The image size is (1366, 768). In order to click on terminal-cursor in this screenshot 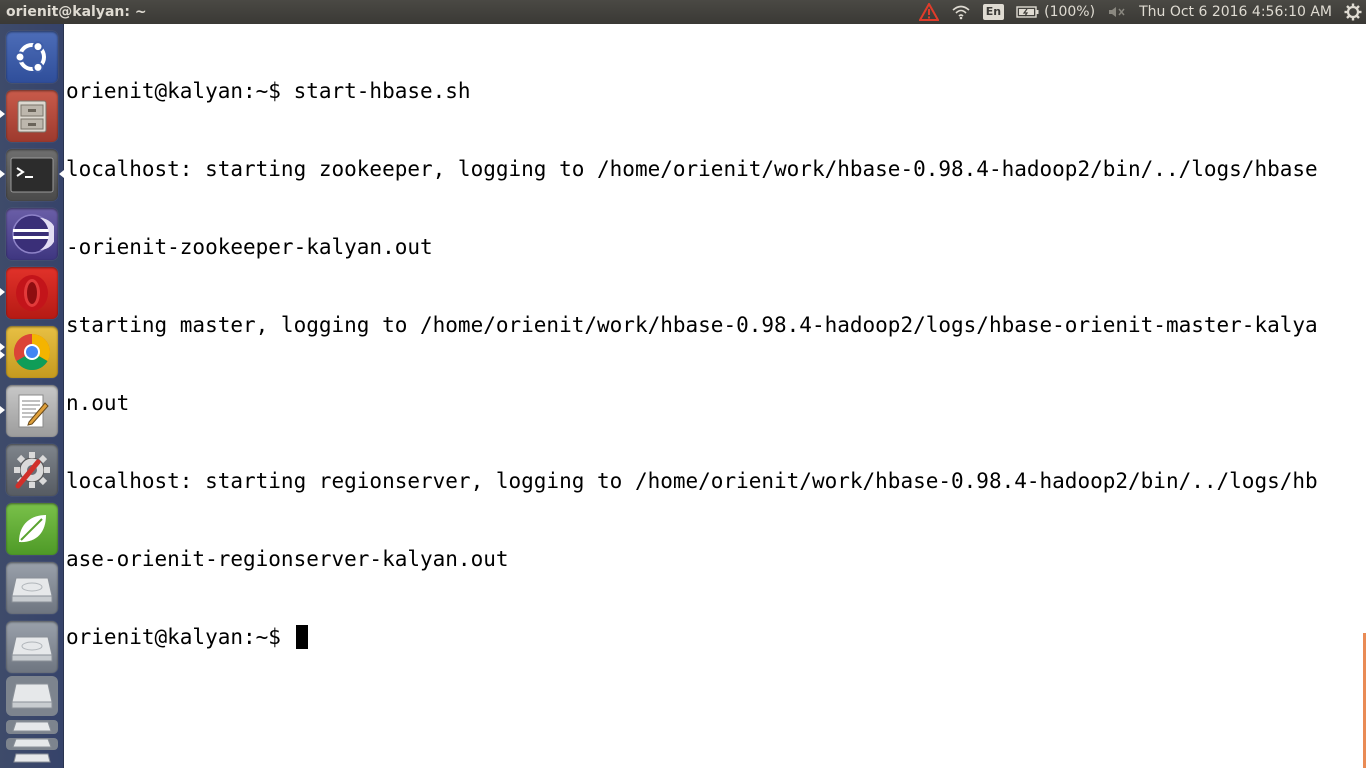, I will do `click(301, 637)`.